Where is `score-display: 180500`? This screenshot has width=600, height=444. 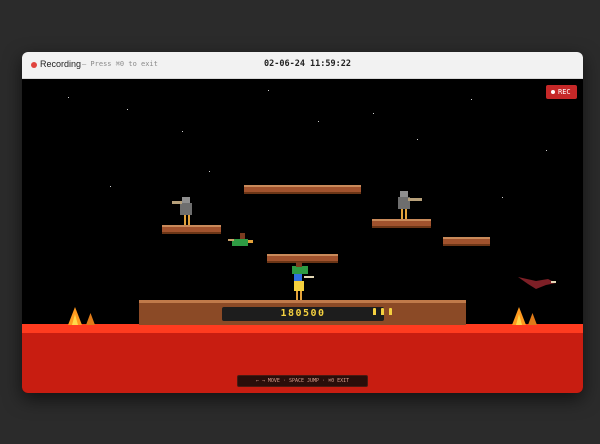 score-display: 180500 is located at coordinates (303, 313).